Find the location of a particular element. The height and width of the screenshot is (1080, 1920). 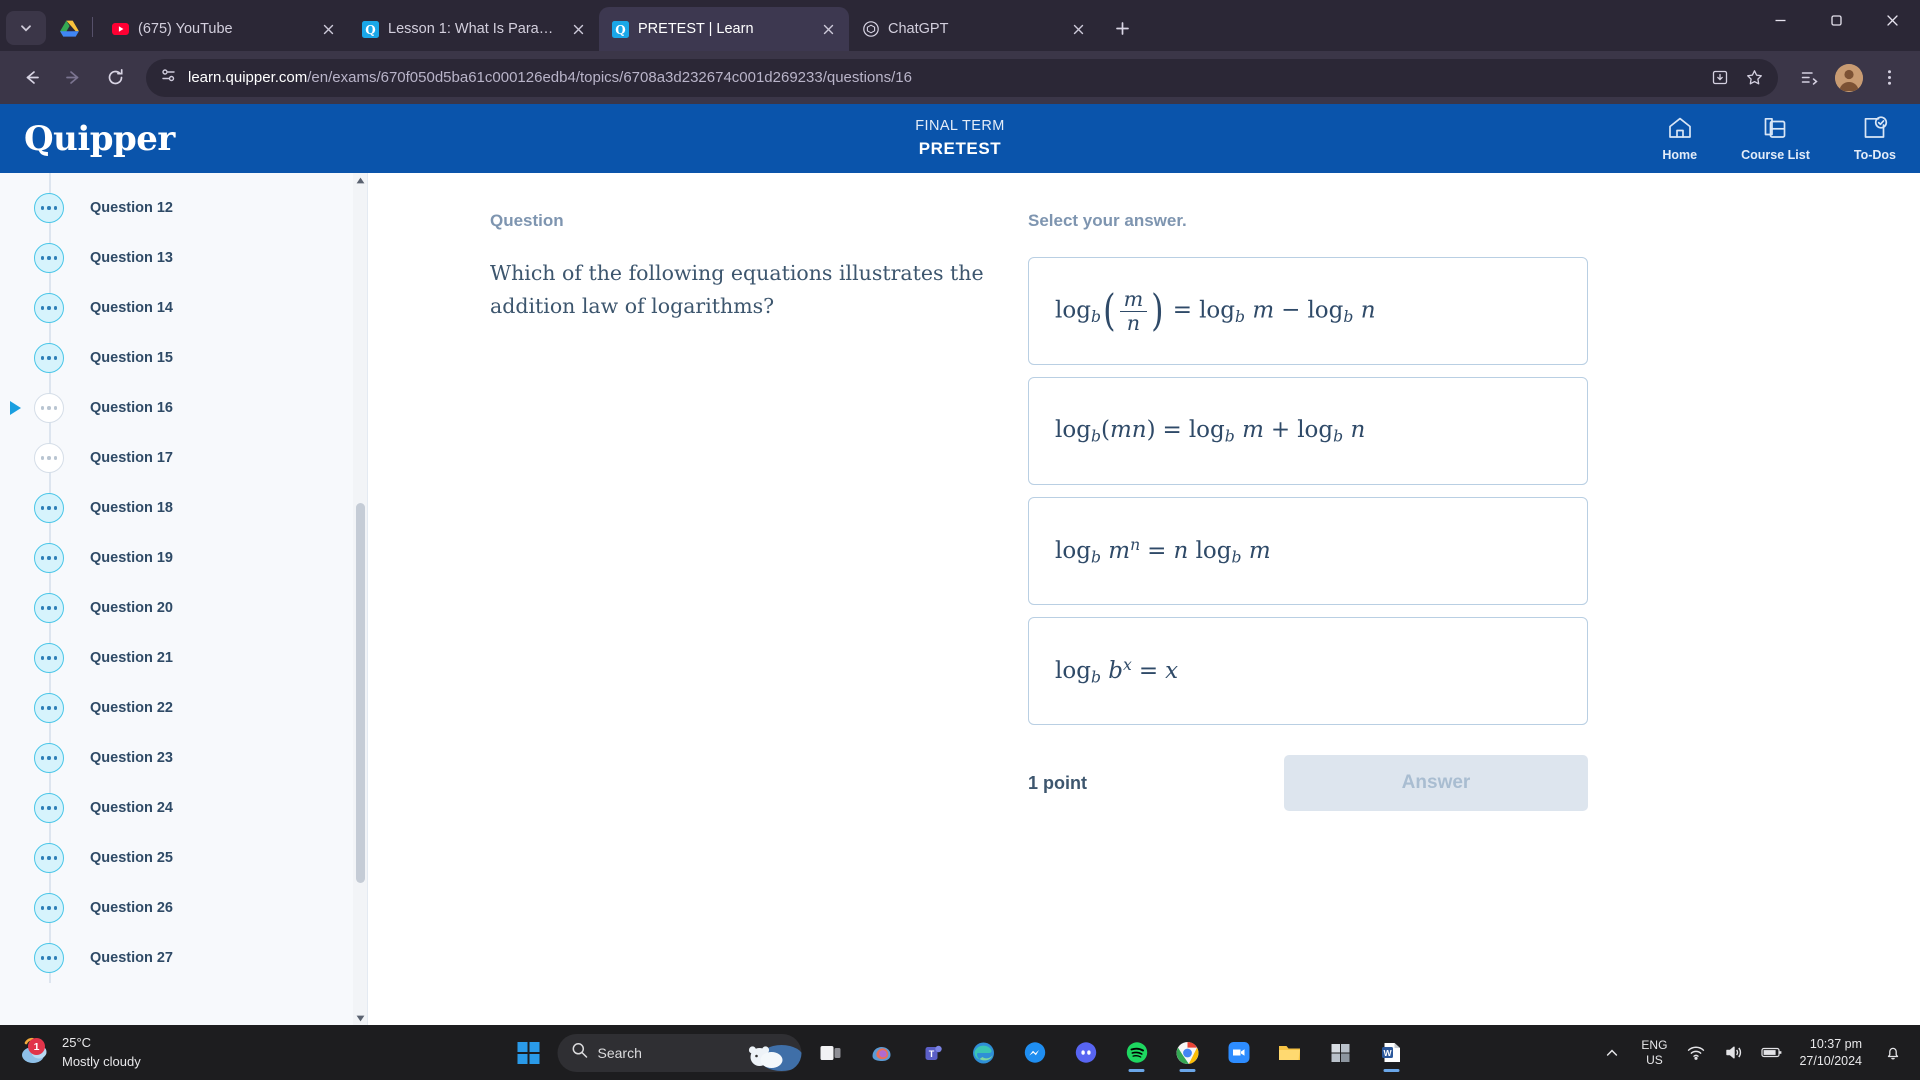

toolbar-right-actions is located at coordinates (1849, 78).